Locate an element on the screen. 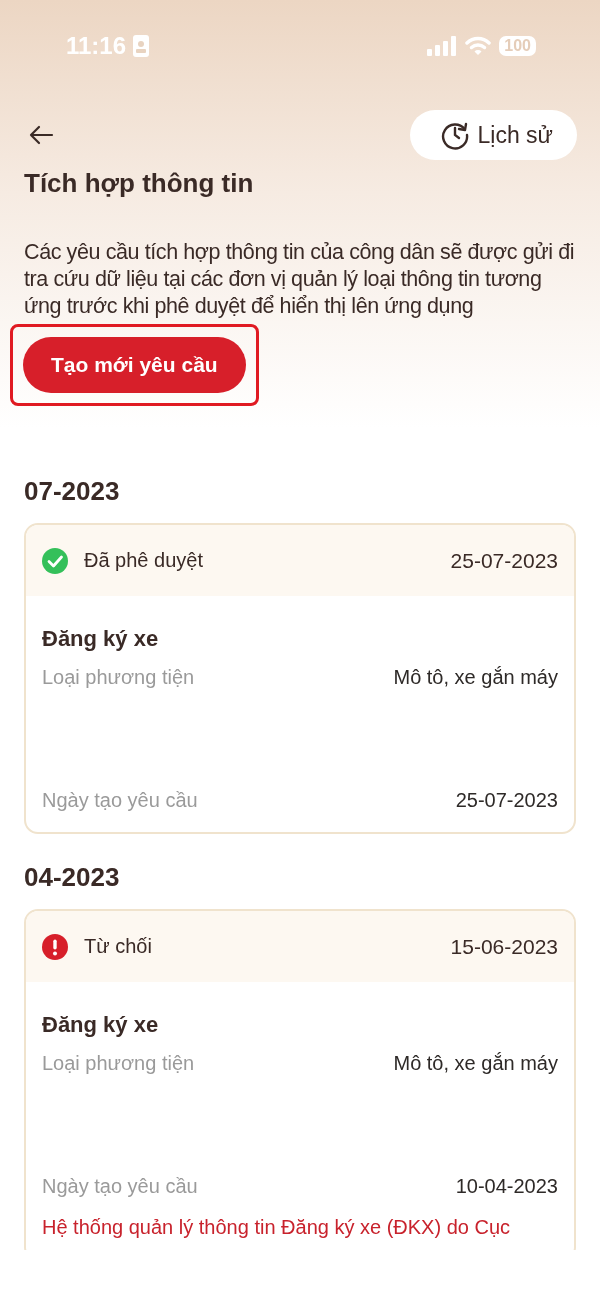 The height and width of the screenshot is (1301, 600). rejection-note: Hệ thống quản lý thông tin Đăng ký xe (ĐKX) do Cục is located at coordinates (277, 1227).